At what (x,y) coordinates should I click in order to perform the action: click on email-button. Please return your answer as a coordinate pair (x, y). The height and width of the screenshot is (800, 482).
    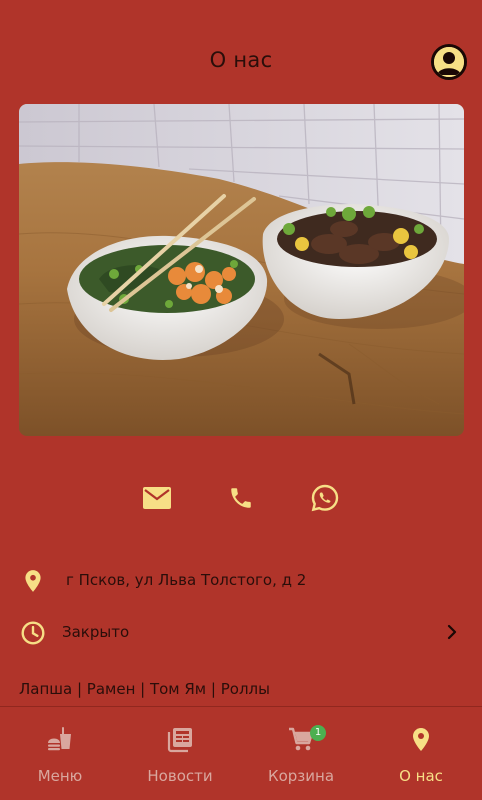
    Looking at the image, I should click on (157, 498).